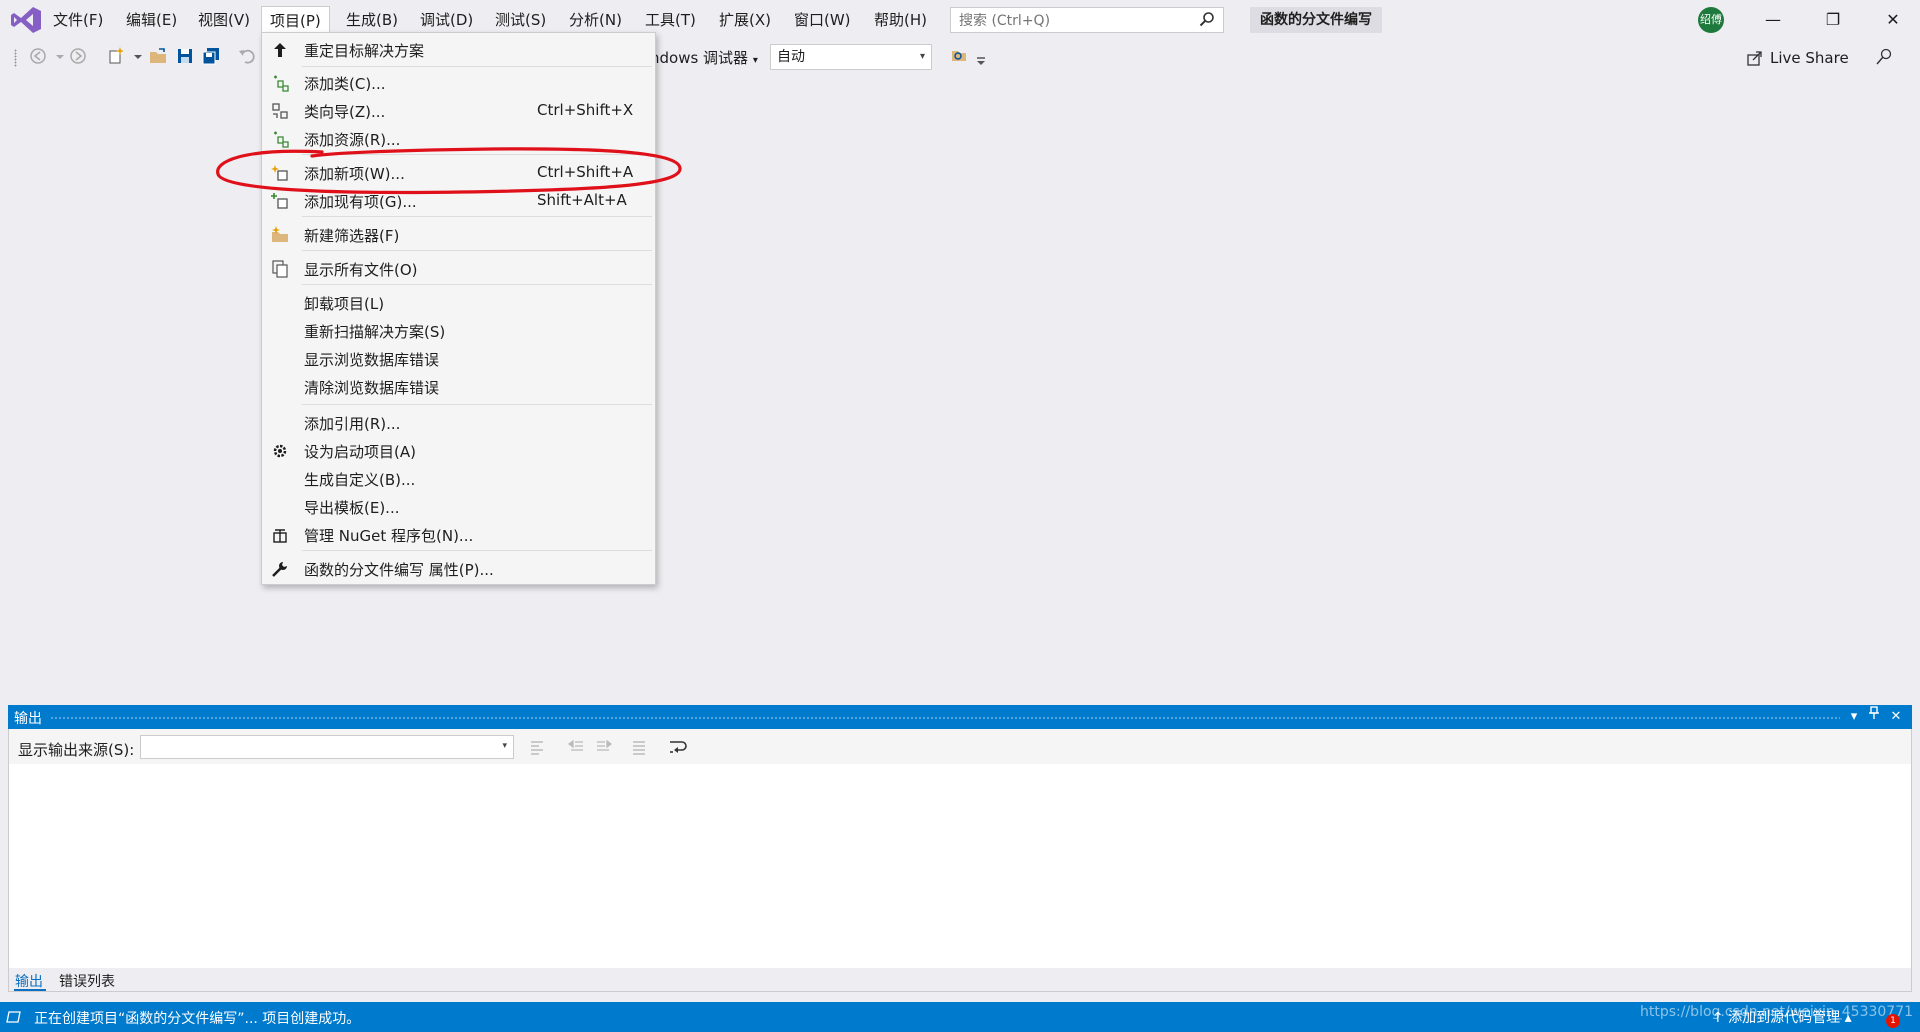  What do you see at coordinates (158, 56) in the screenshot?
I see `open-folder-icon` at bounding box center [158, 56].